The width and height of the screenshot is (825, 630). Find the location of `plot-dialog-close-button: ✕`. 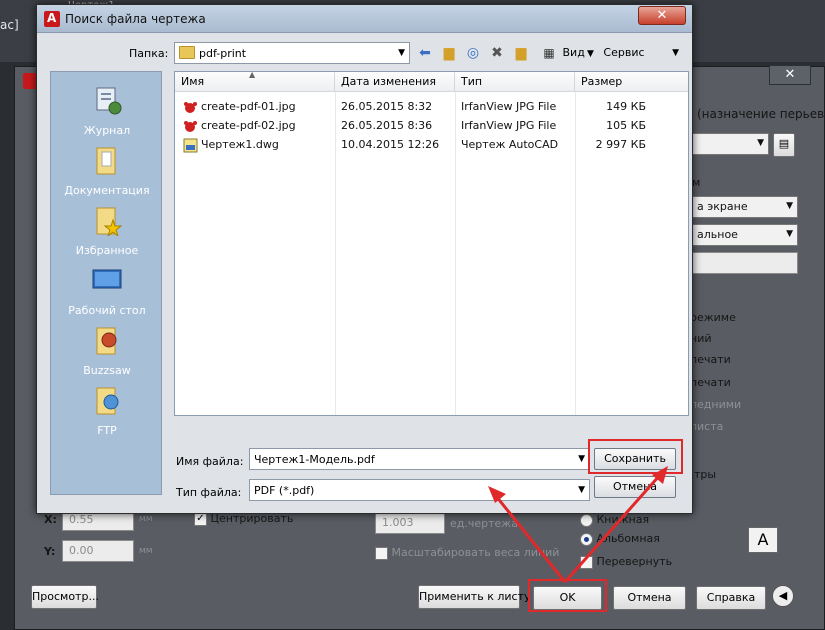

plot-dialog-close-button: ✕ is located at coordinates (790, 75).